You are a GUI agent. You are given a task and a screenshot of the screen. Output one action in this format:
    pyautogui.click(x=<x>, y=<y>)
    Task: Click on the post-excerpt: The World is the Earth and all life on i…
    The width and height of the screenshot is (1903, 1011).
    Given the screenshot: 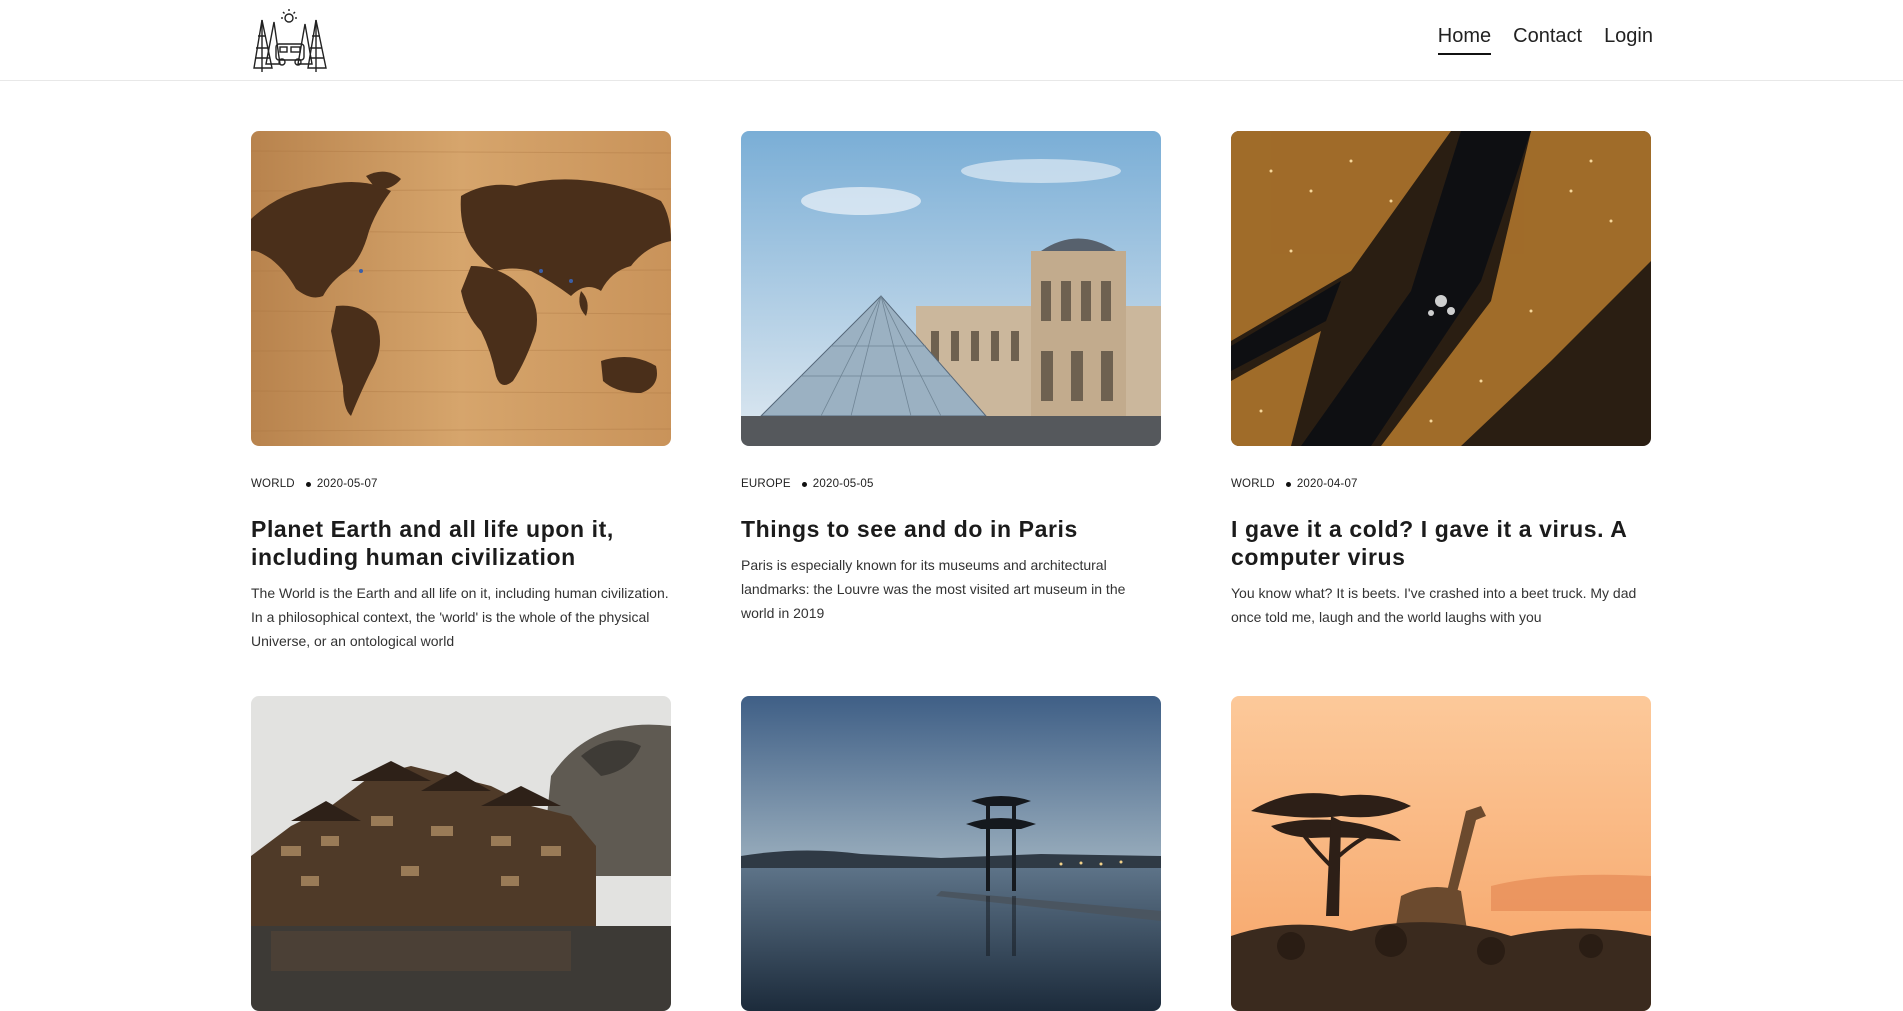 What is the action you would take?
    pyautogui.click(x=460, y=617)
    